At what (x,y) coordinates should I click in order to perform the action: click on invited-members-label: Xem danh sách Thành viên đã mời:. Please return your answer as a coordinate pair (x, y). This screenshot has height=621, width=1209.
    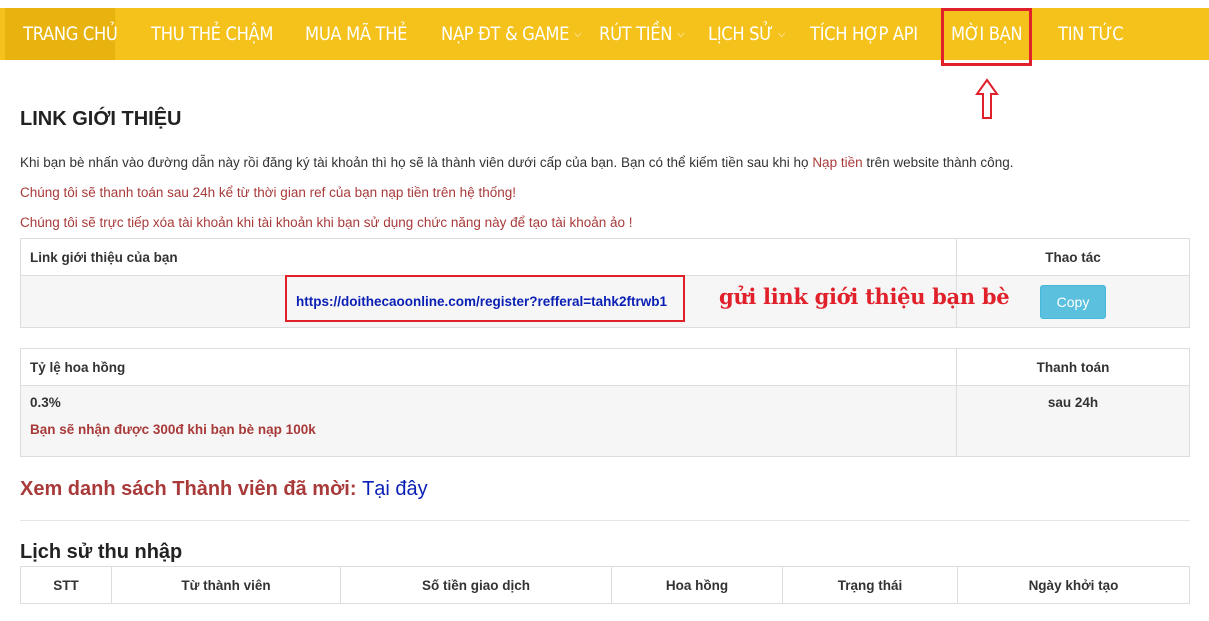
    Looking at the image, I should click on (188, 489).